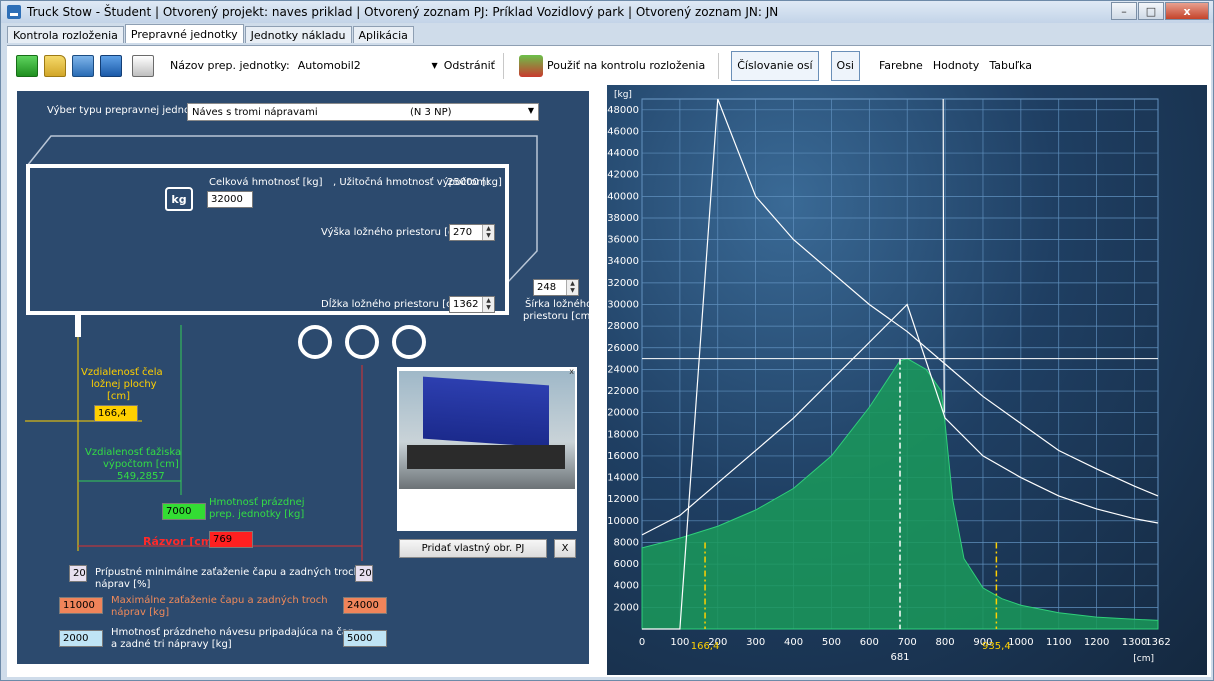 This screenshot has width=1214, height=681. What do you see at coordinates (393, 304) in the screenshot?
I see `length-label: Dĺžka ložného priestoru [cm]` at bounding box center [393, 304].